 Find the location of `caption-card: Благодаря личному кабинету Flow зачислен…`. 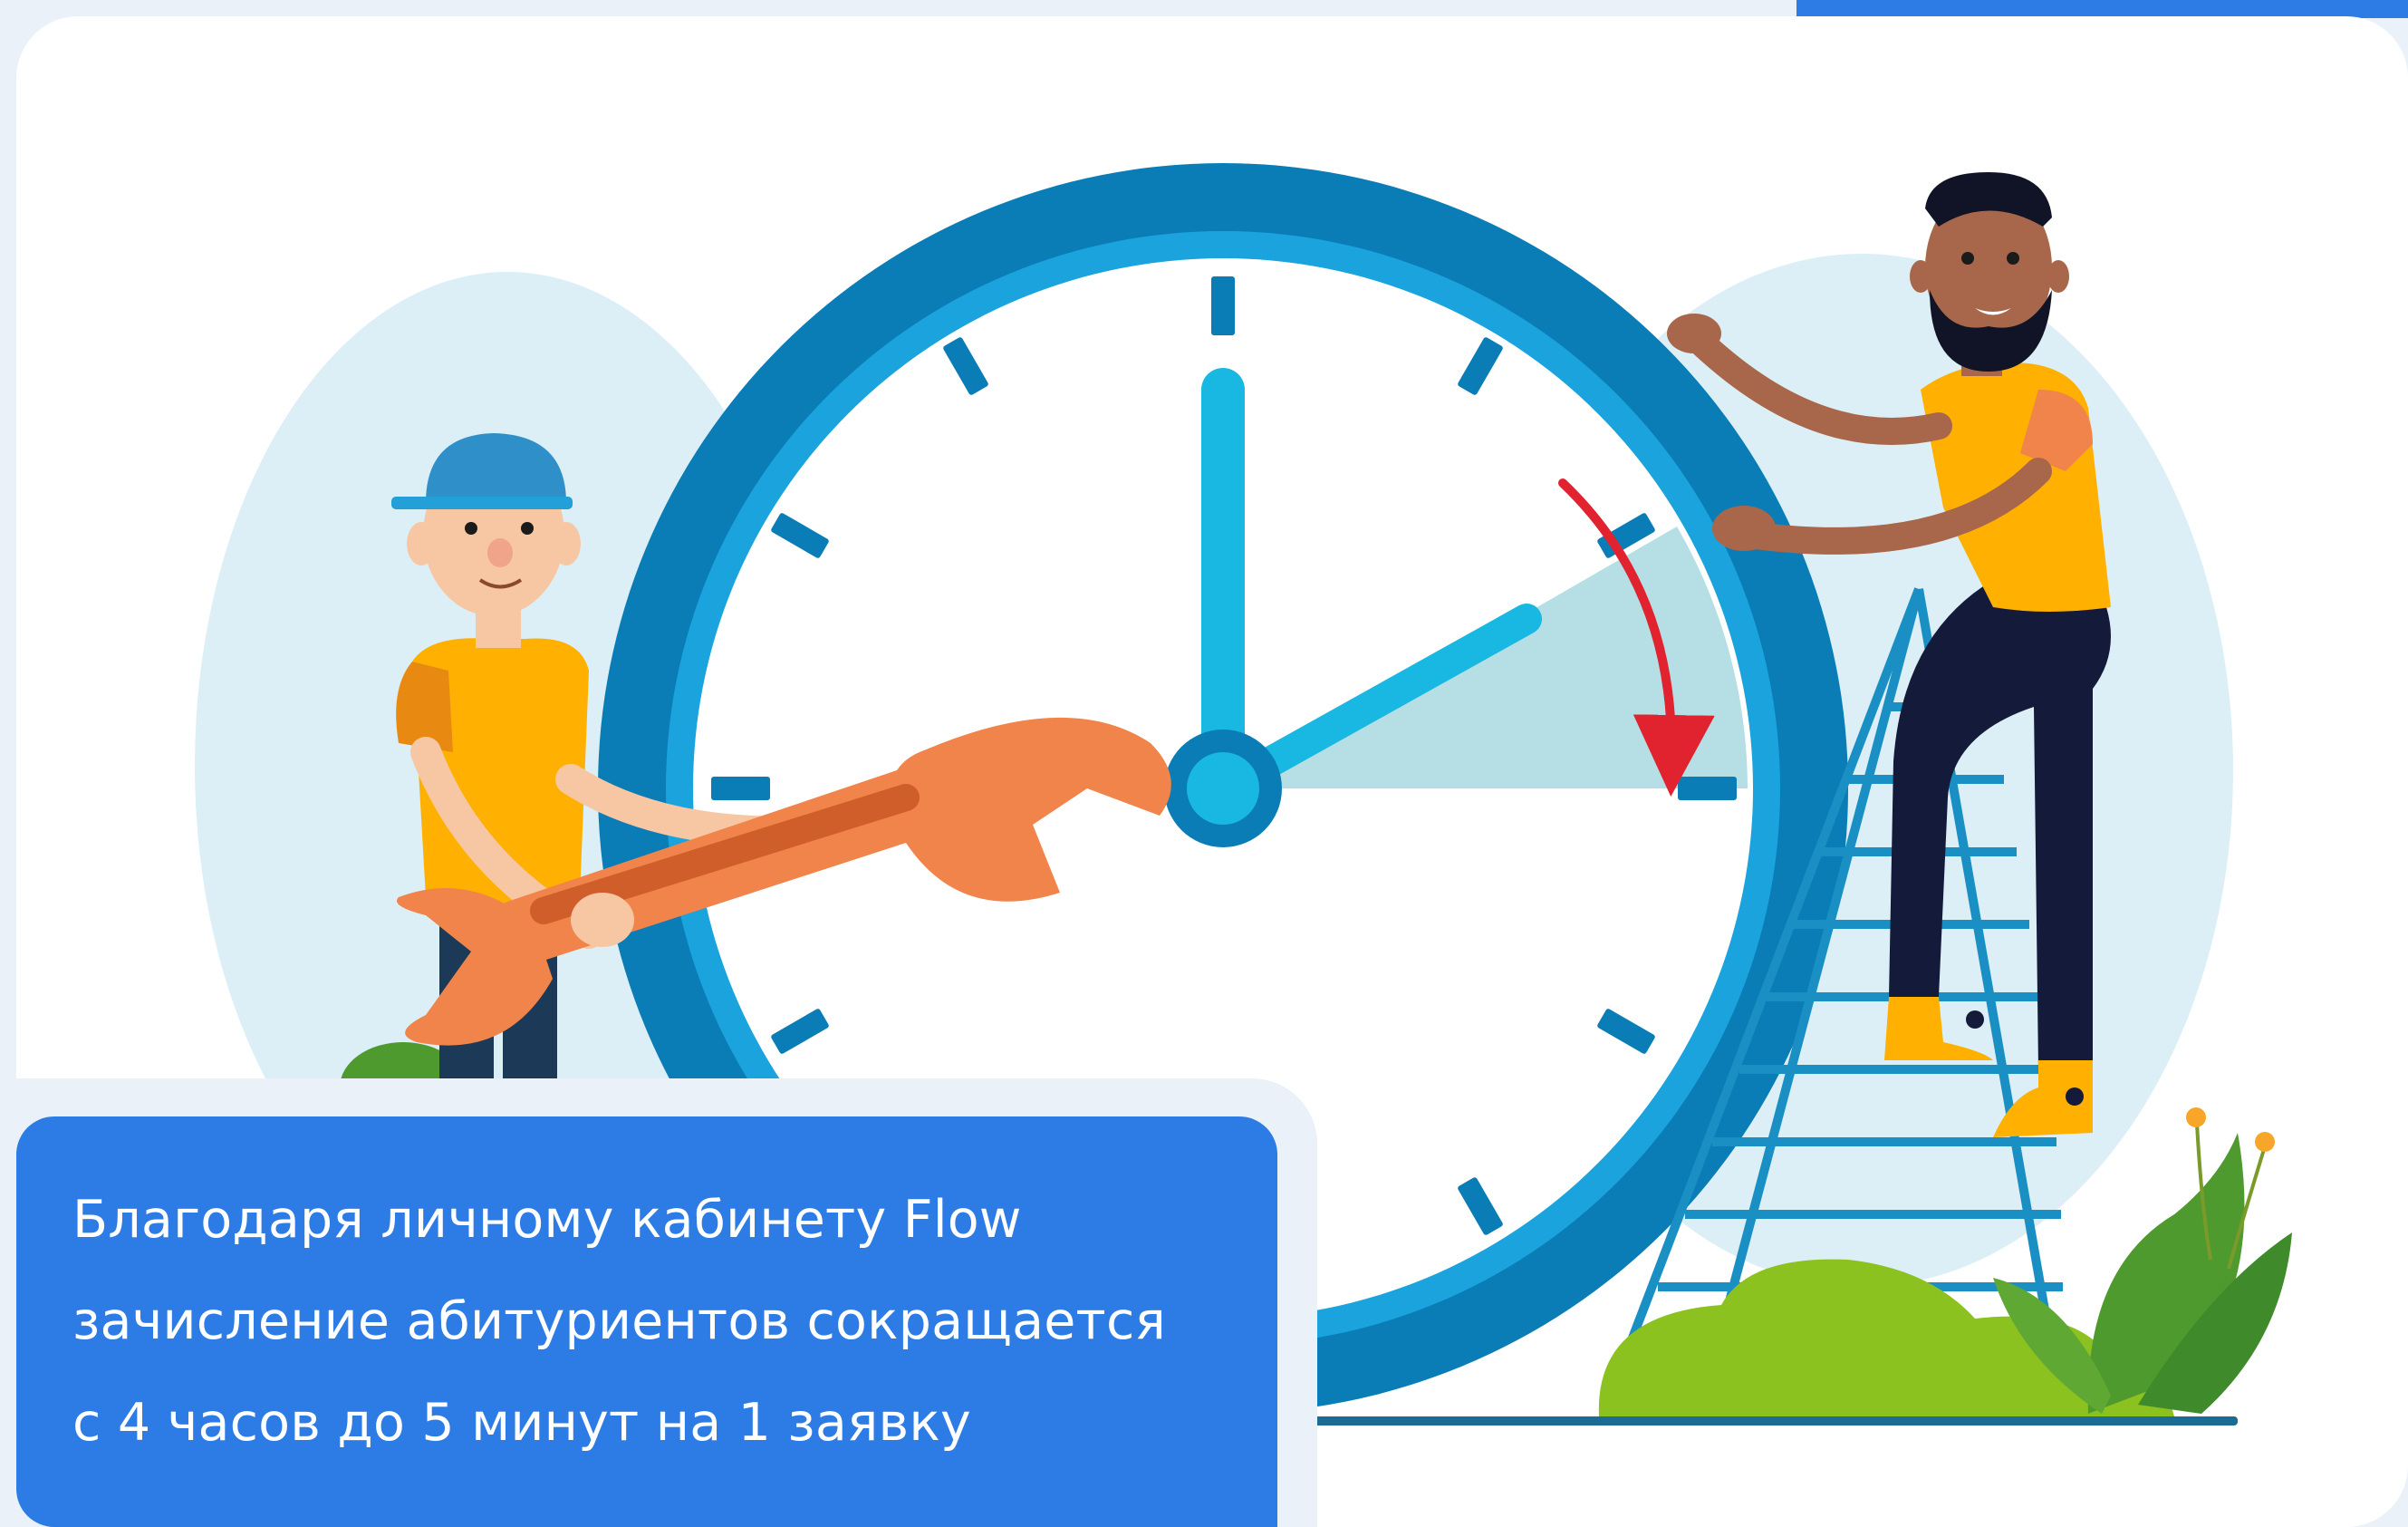

caption-card: Благодаря личному кабинету Flow зачислен… is located at coordinates (646, 1322).